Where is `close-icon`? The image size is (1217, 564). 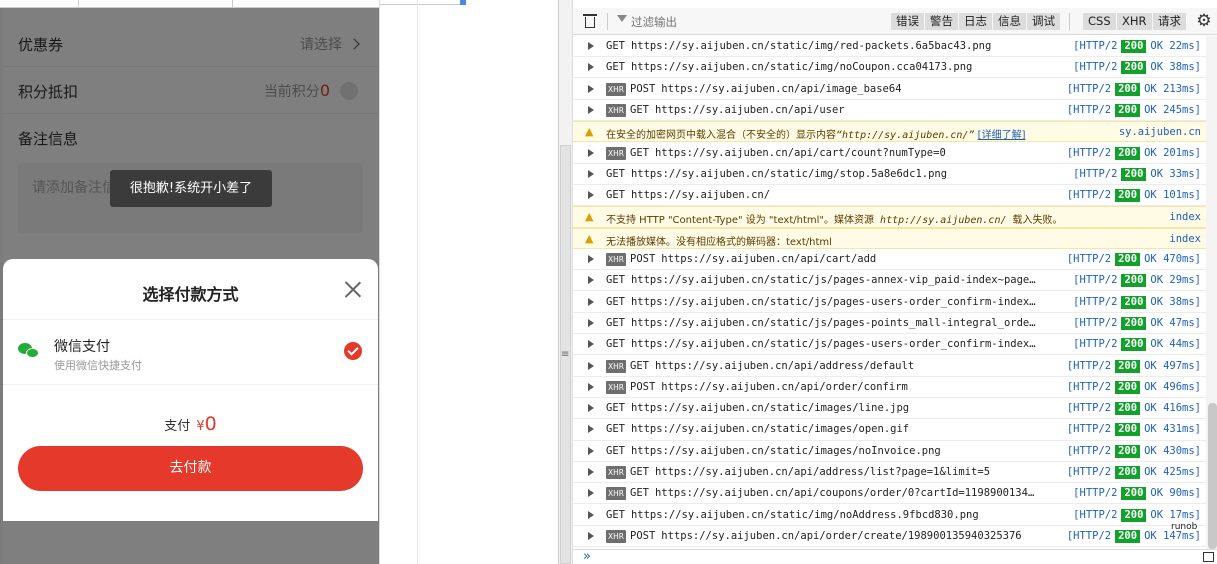
close-icon is located at coordinates (353, 289).